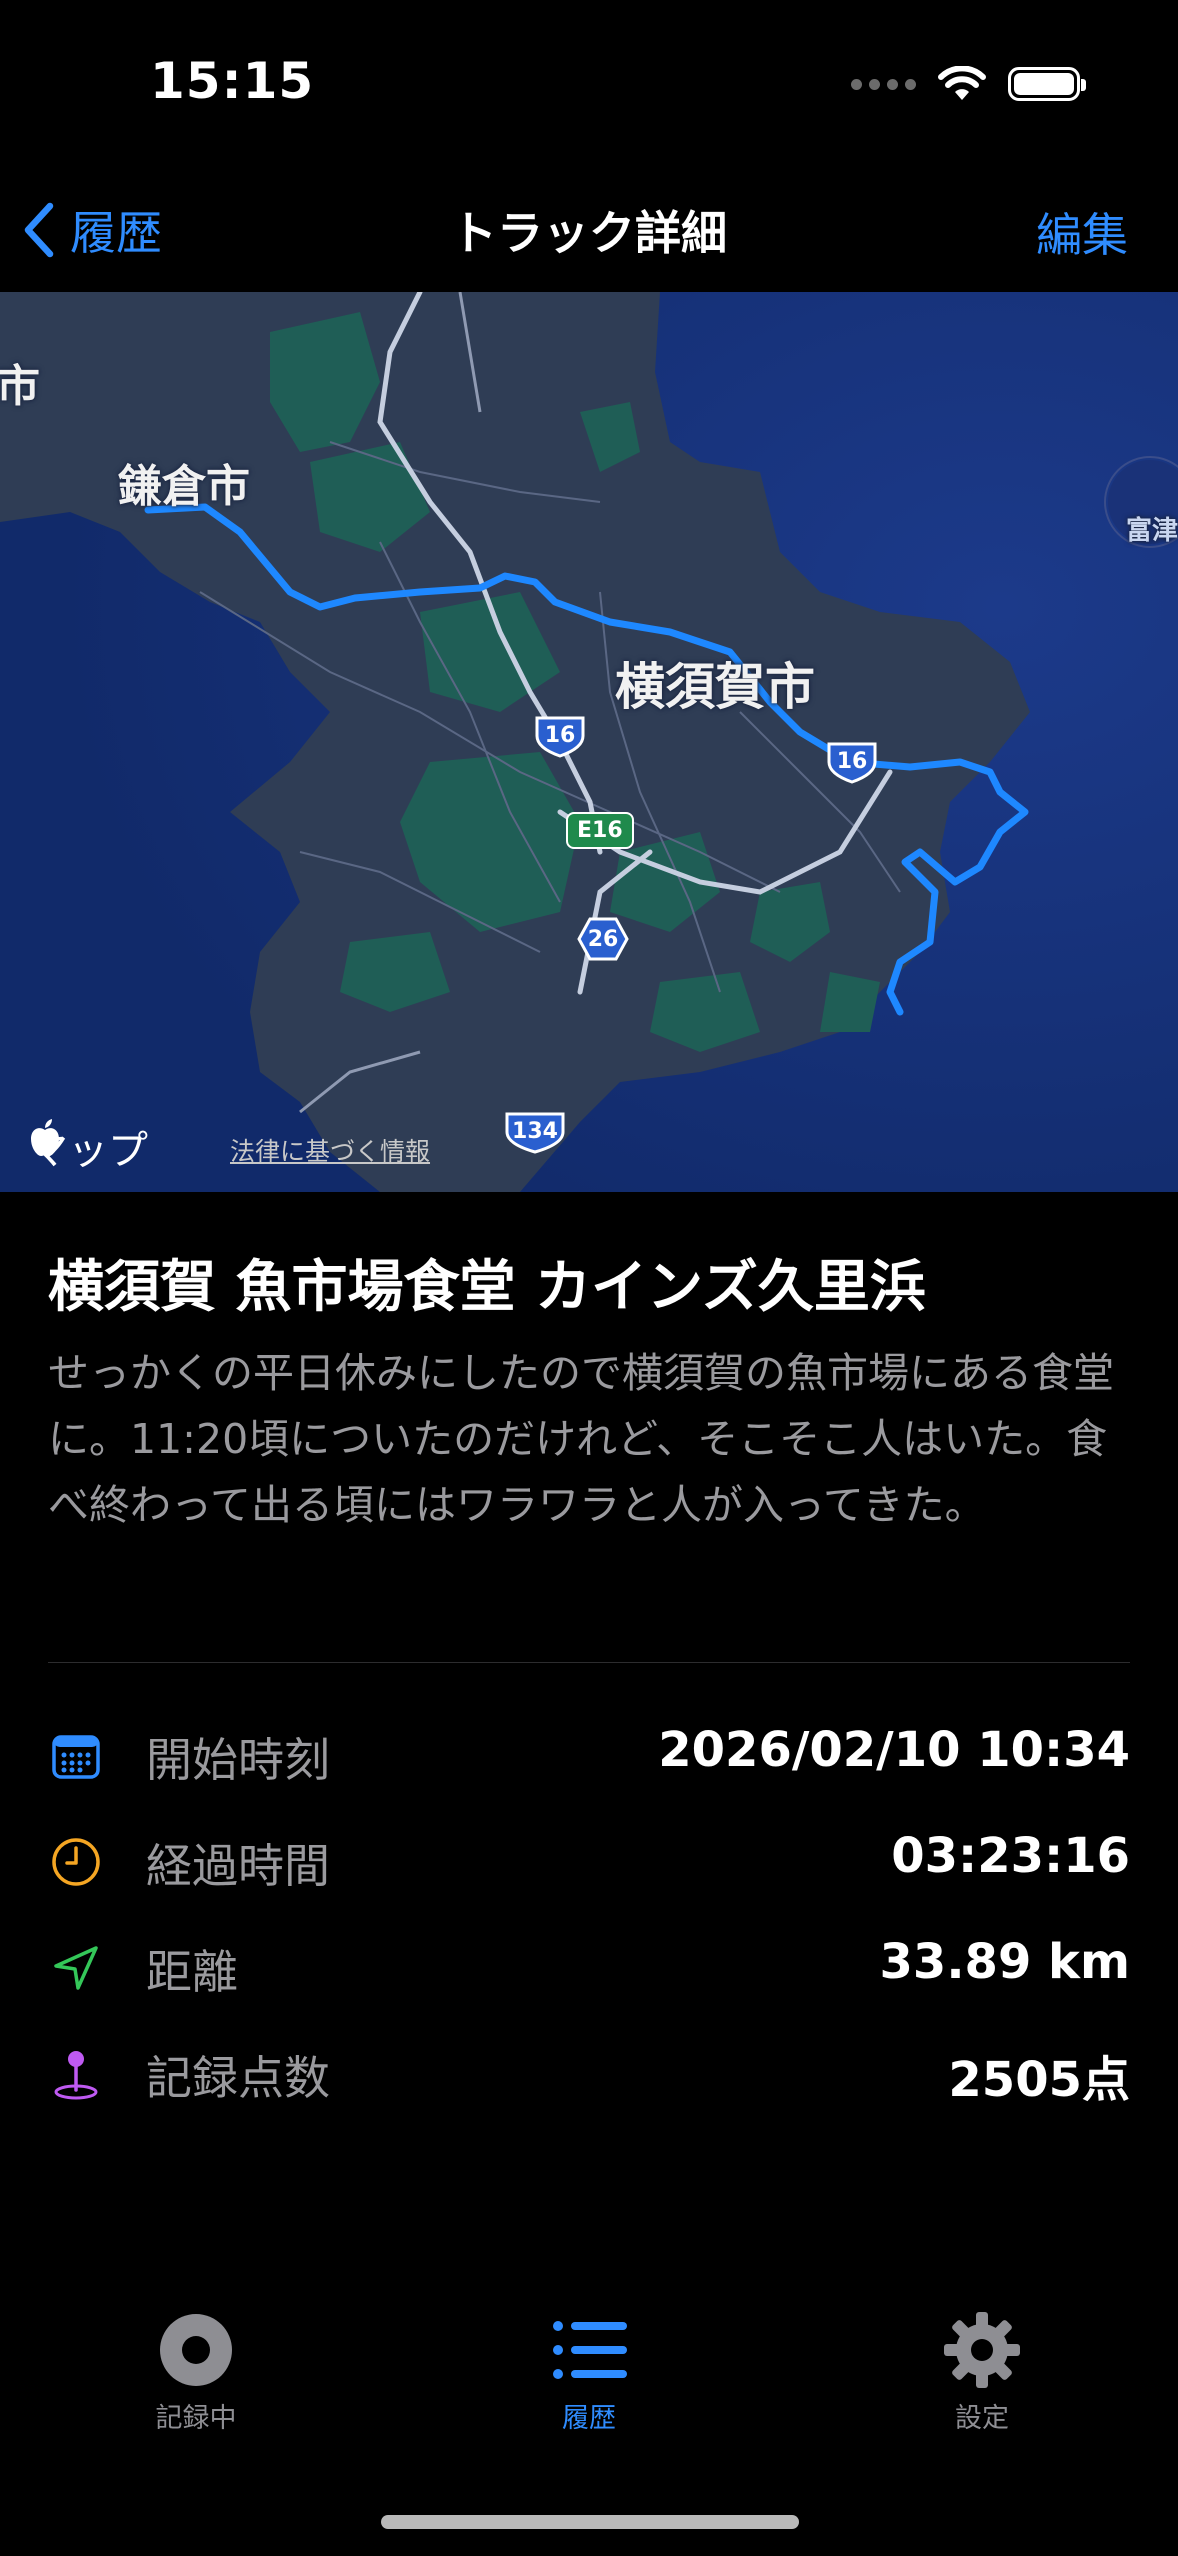  I want to click on wifi-icon, so click(962, 83).